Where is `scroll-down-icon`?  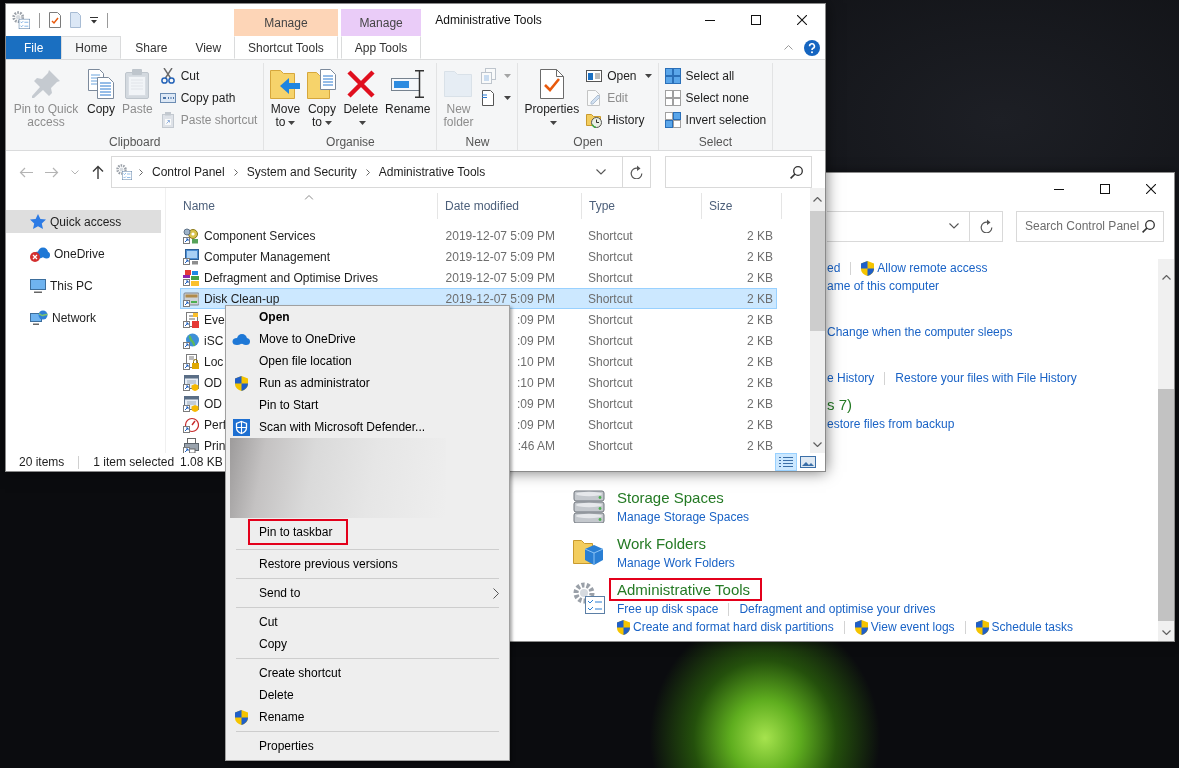
scroll-down-icon is located at coordinates (817, 444).